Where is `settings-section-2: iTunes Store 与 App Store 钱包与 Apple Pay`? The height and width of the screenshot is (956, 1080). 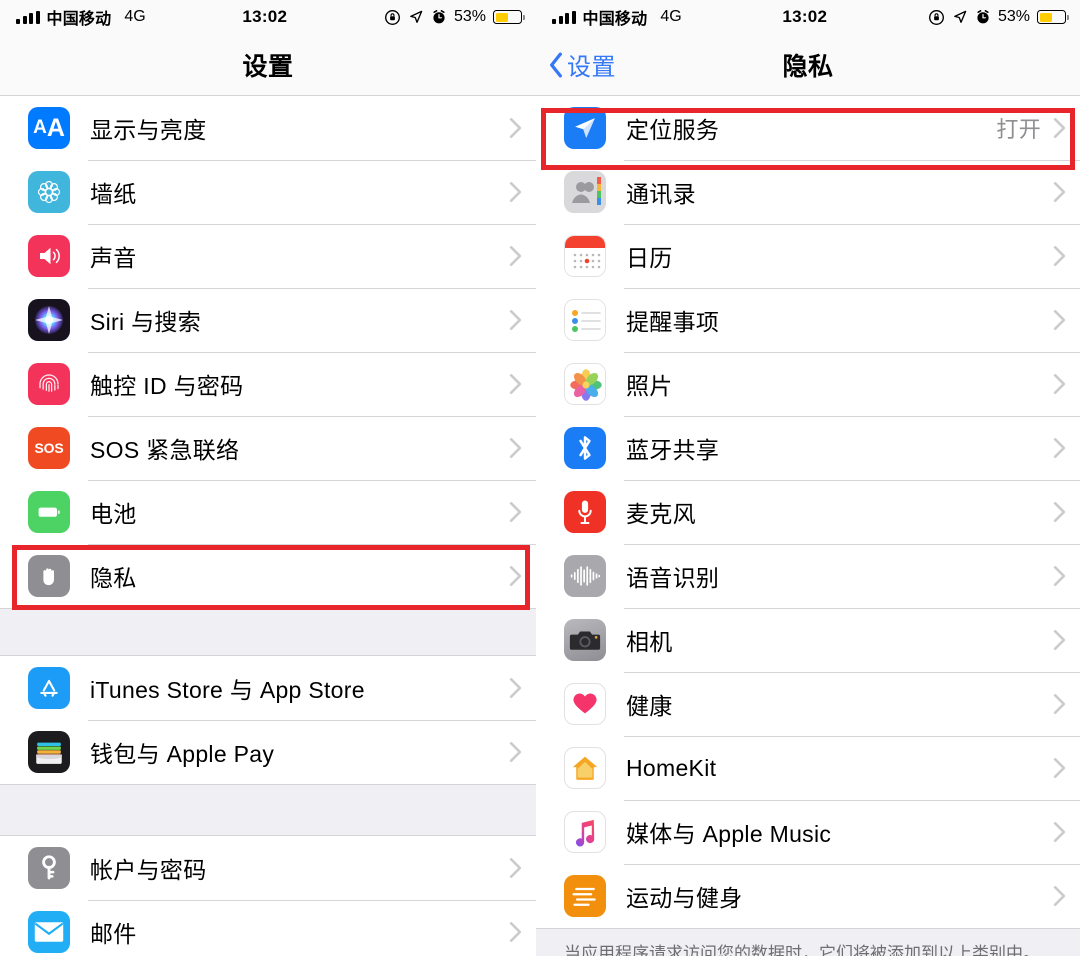
settings-section-2: iTunes Store 与 App Store 钱包与 Apple Pay is located at coordinates (268, 720).